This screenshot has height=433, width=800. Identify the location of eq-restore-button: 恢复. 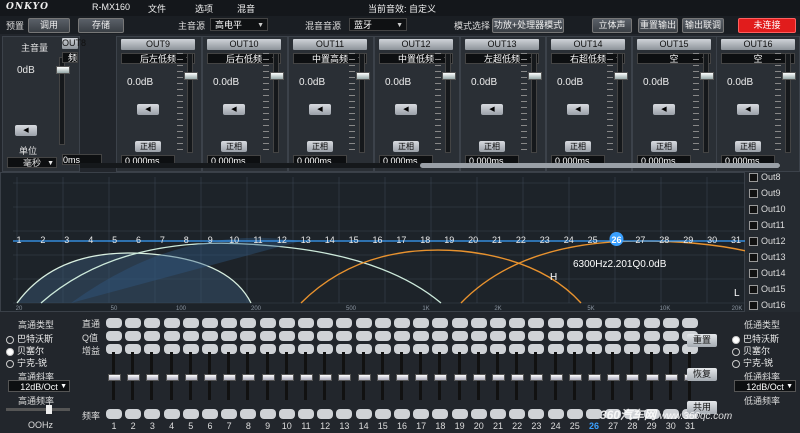
(702, 374).